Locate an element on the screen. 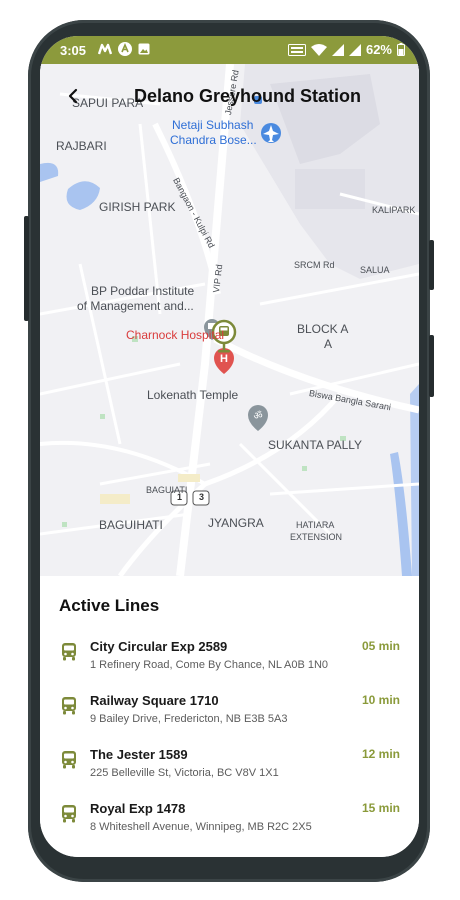 This screenshot has width=460, height=900. map-label-srcm-rd: SRCM Rd is located at coordinates (314, 265).